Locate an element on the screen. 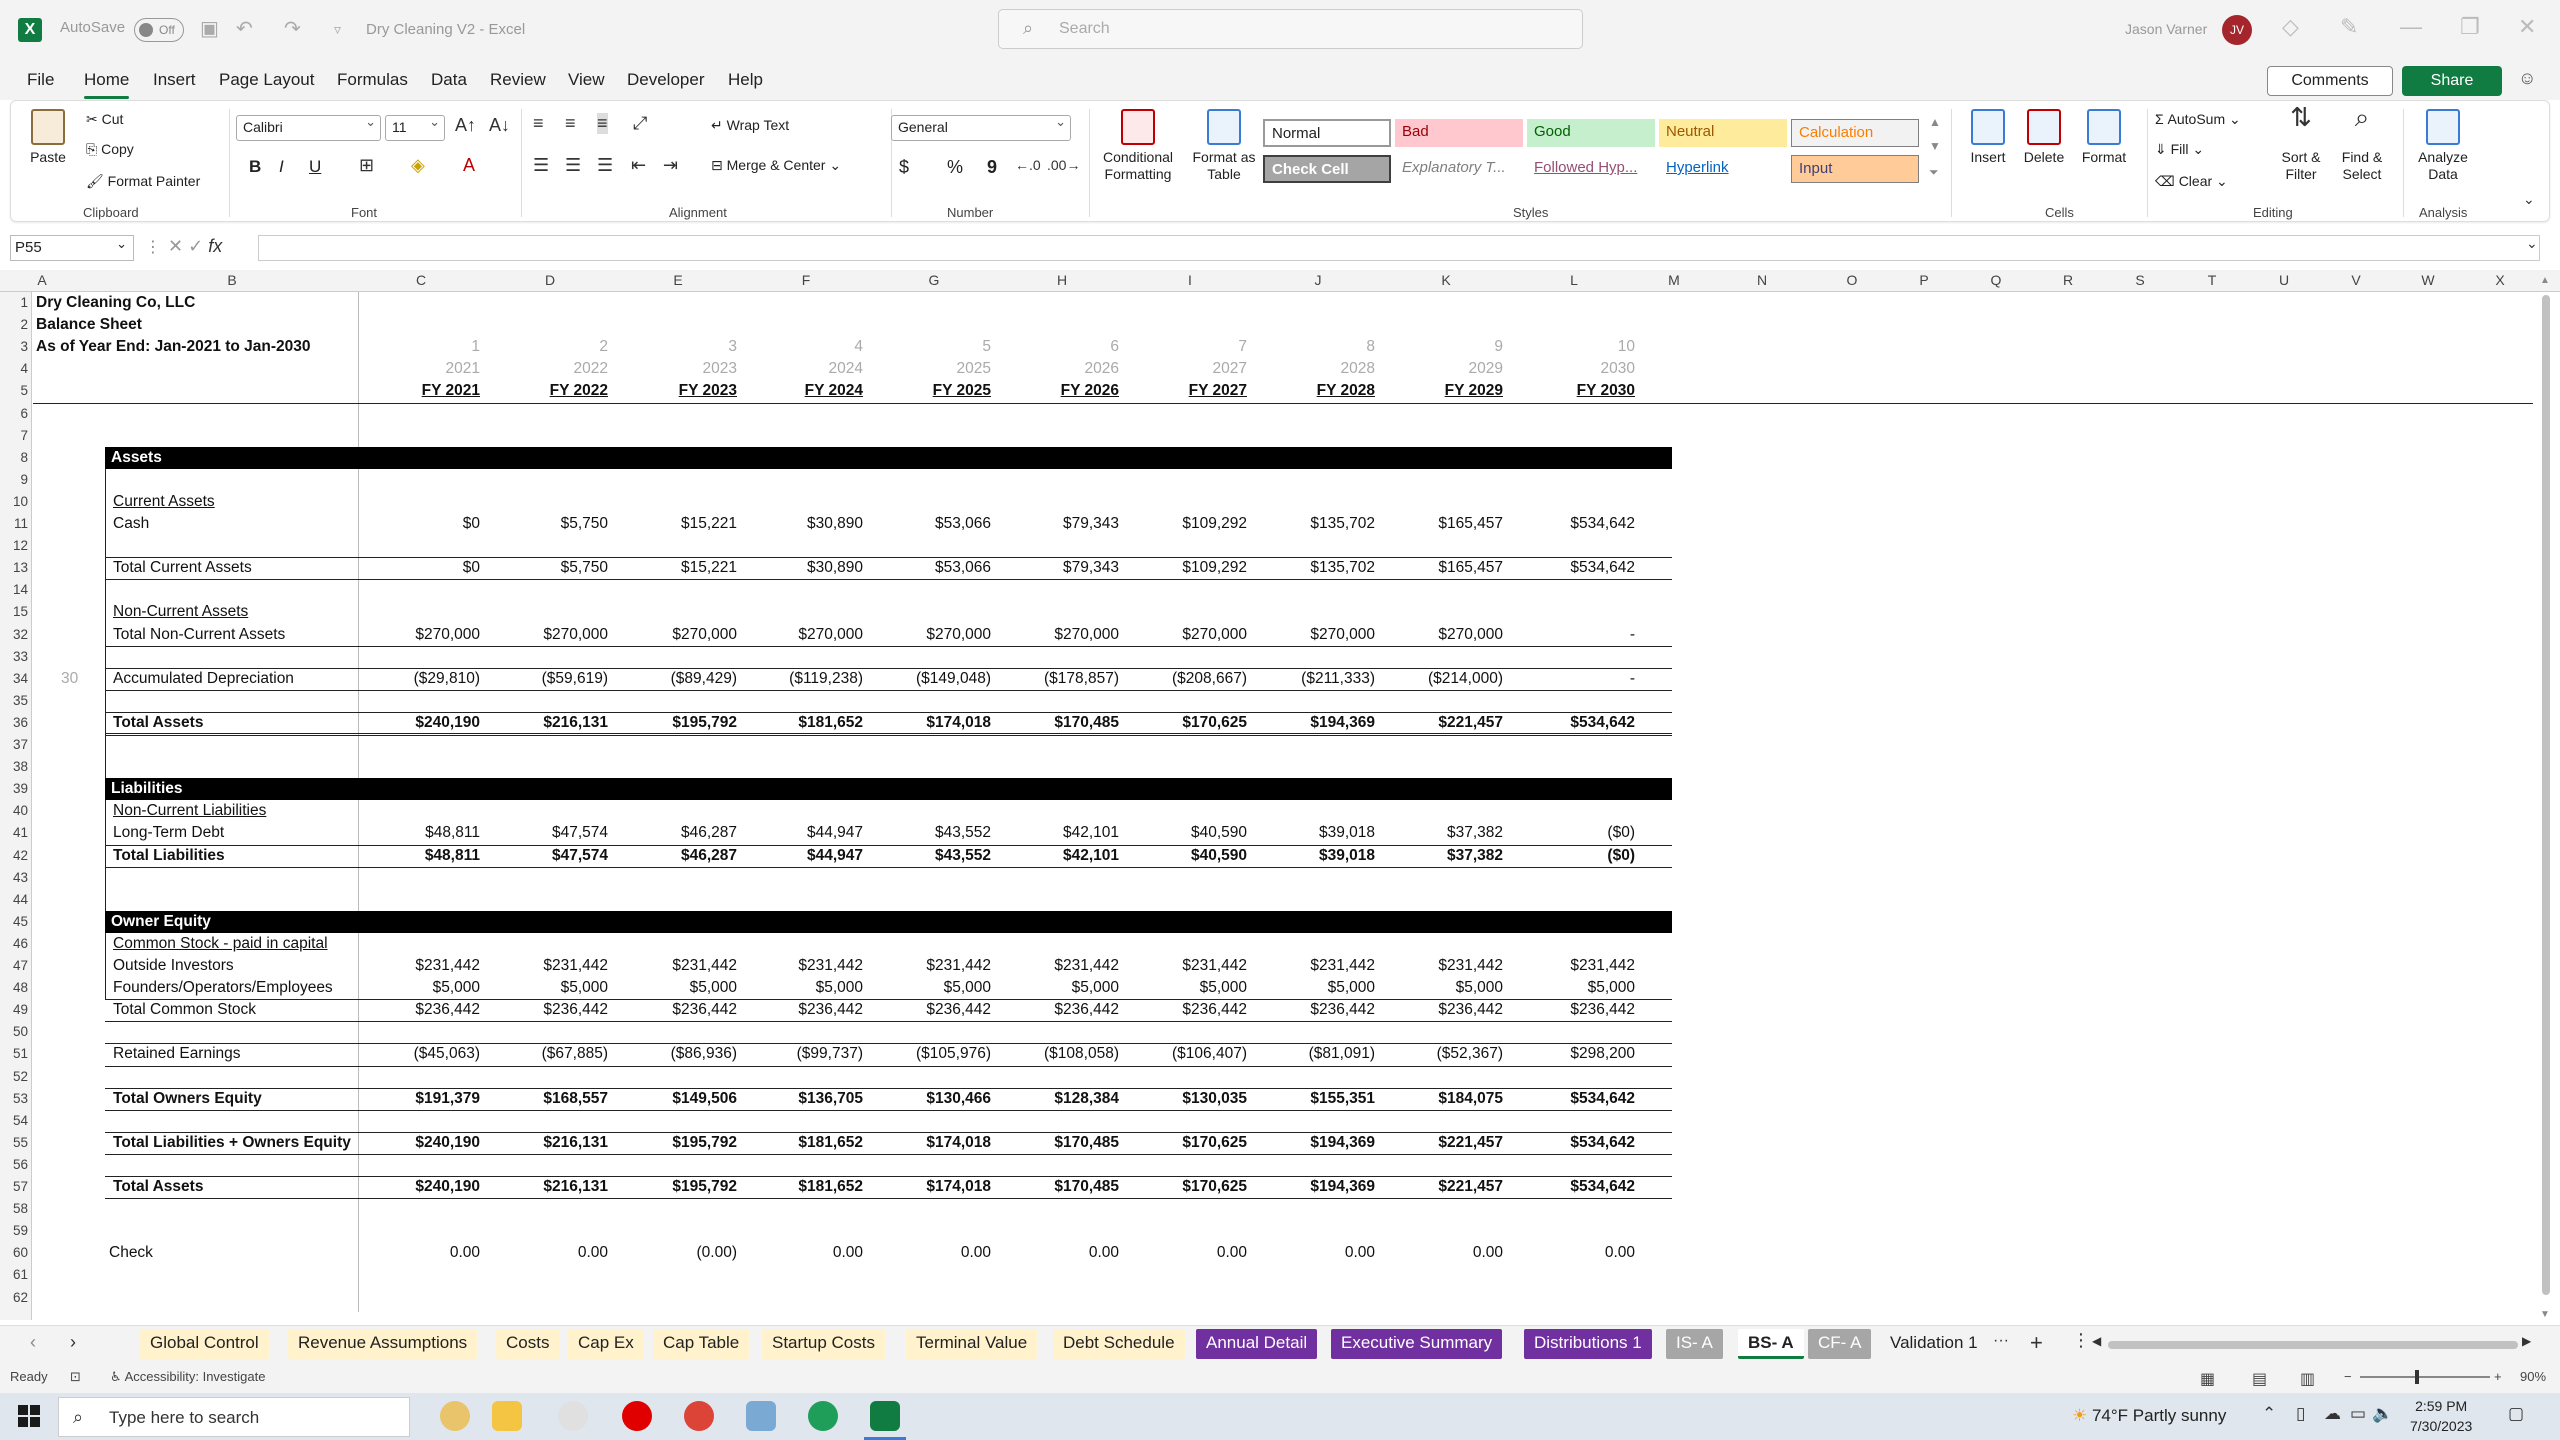 The height and width of the screenshot is (1440, 2560). statement-title: Balance Sheet is located at coordinates (89, 325).